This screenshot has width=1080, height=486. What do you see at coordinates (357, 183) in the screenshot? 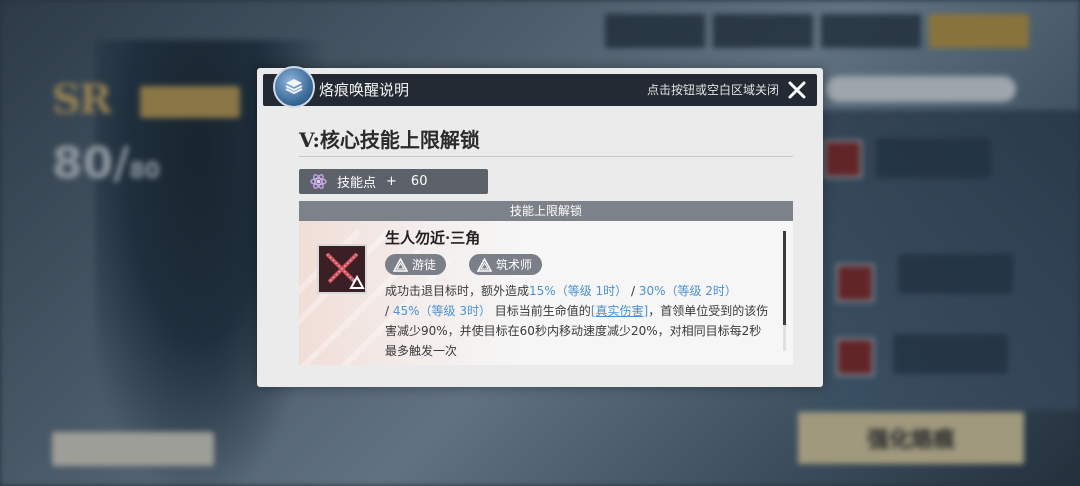
I see `skill-points-label: 技能点` at bounding box center [357, 183].